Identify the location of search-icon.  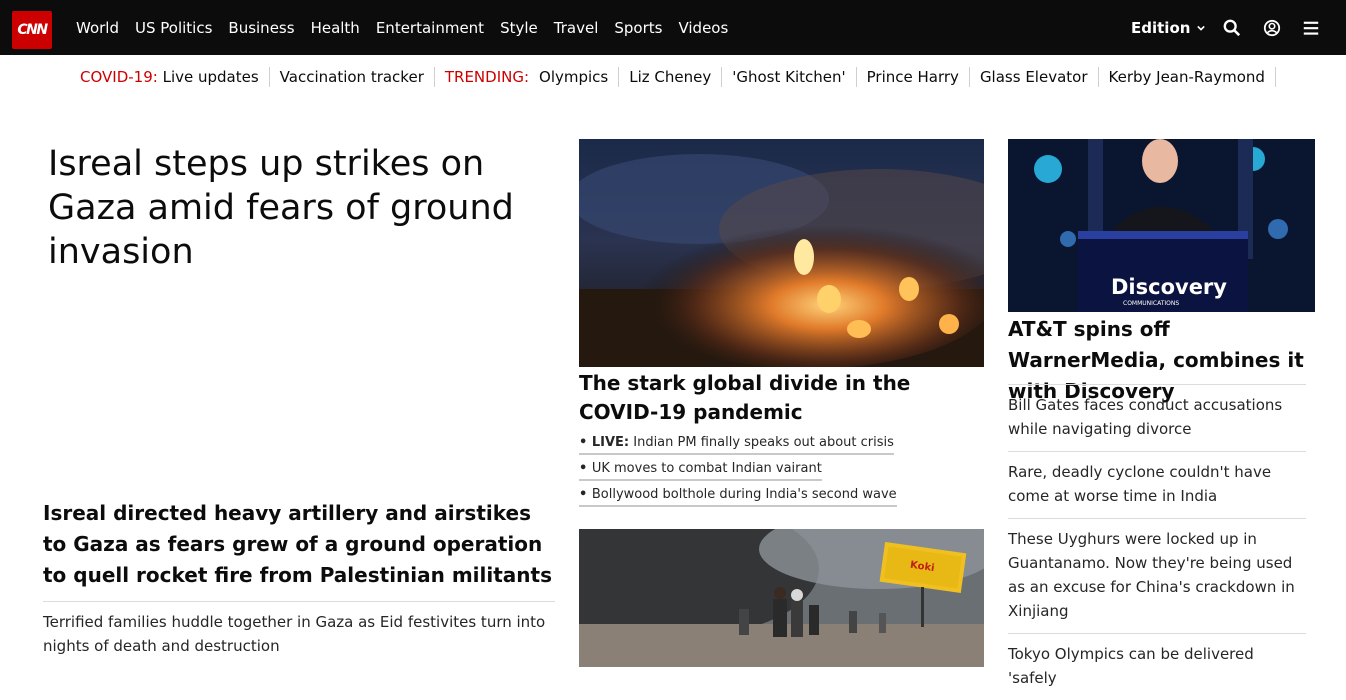
(1232, 28).